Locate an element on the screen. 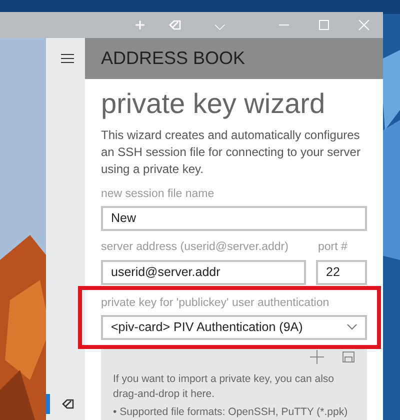 This screenshot has width=400, height=420. session-name-field: New is located at coordinates (234, 219).